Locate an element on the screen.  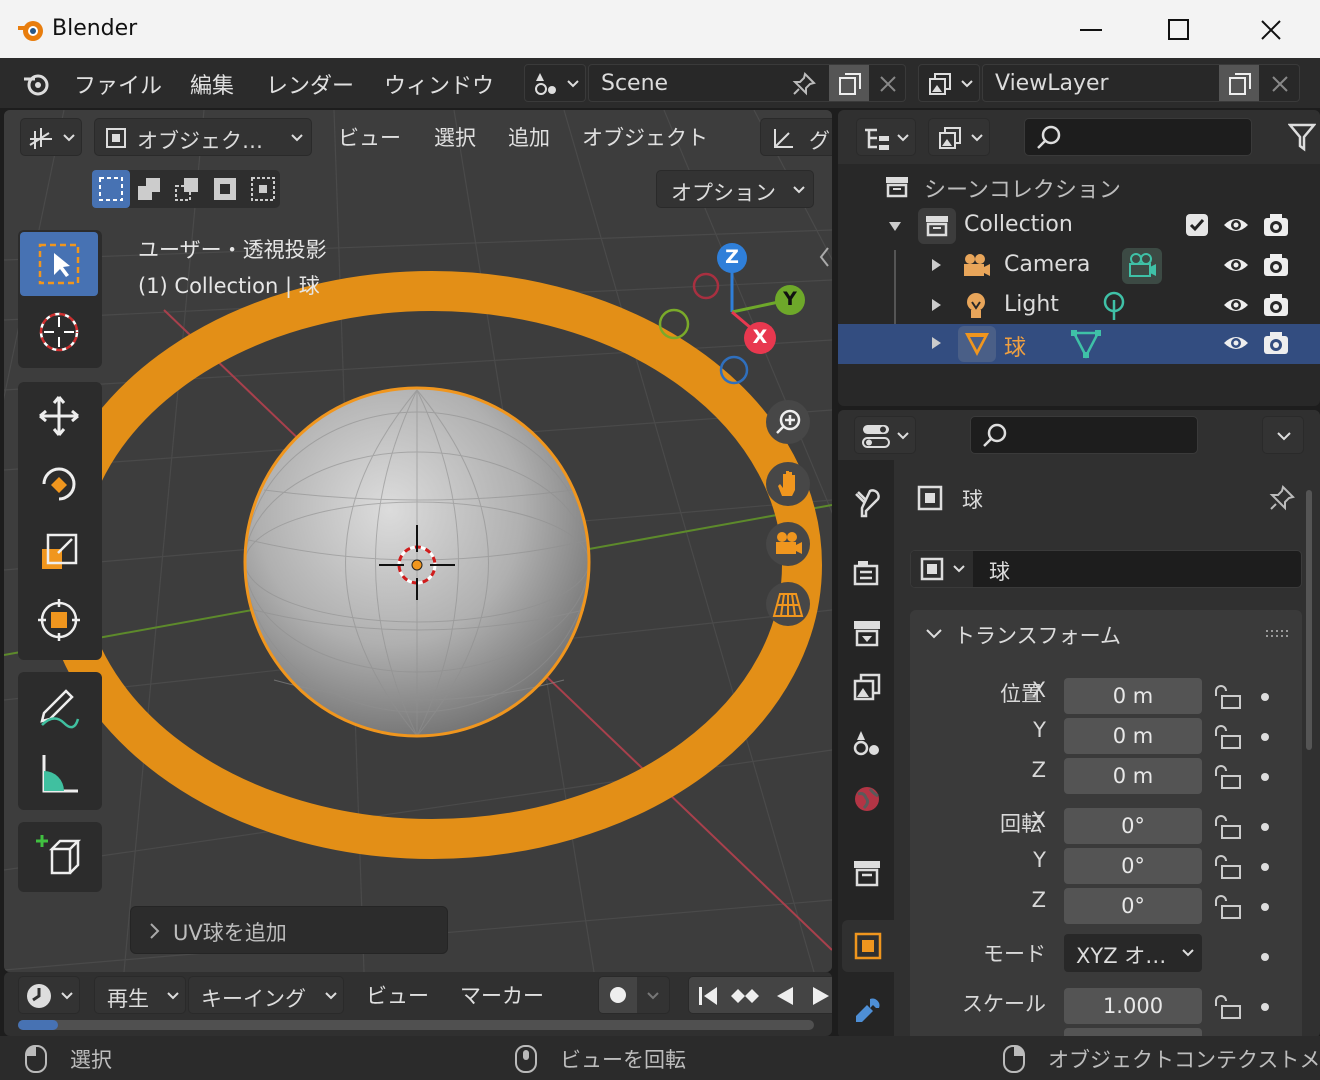
location-z-field: 0 m is located at coordinates (1133, 776).